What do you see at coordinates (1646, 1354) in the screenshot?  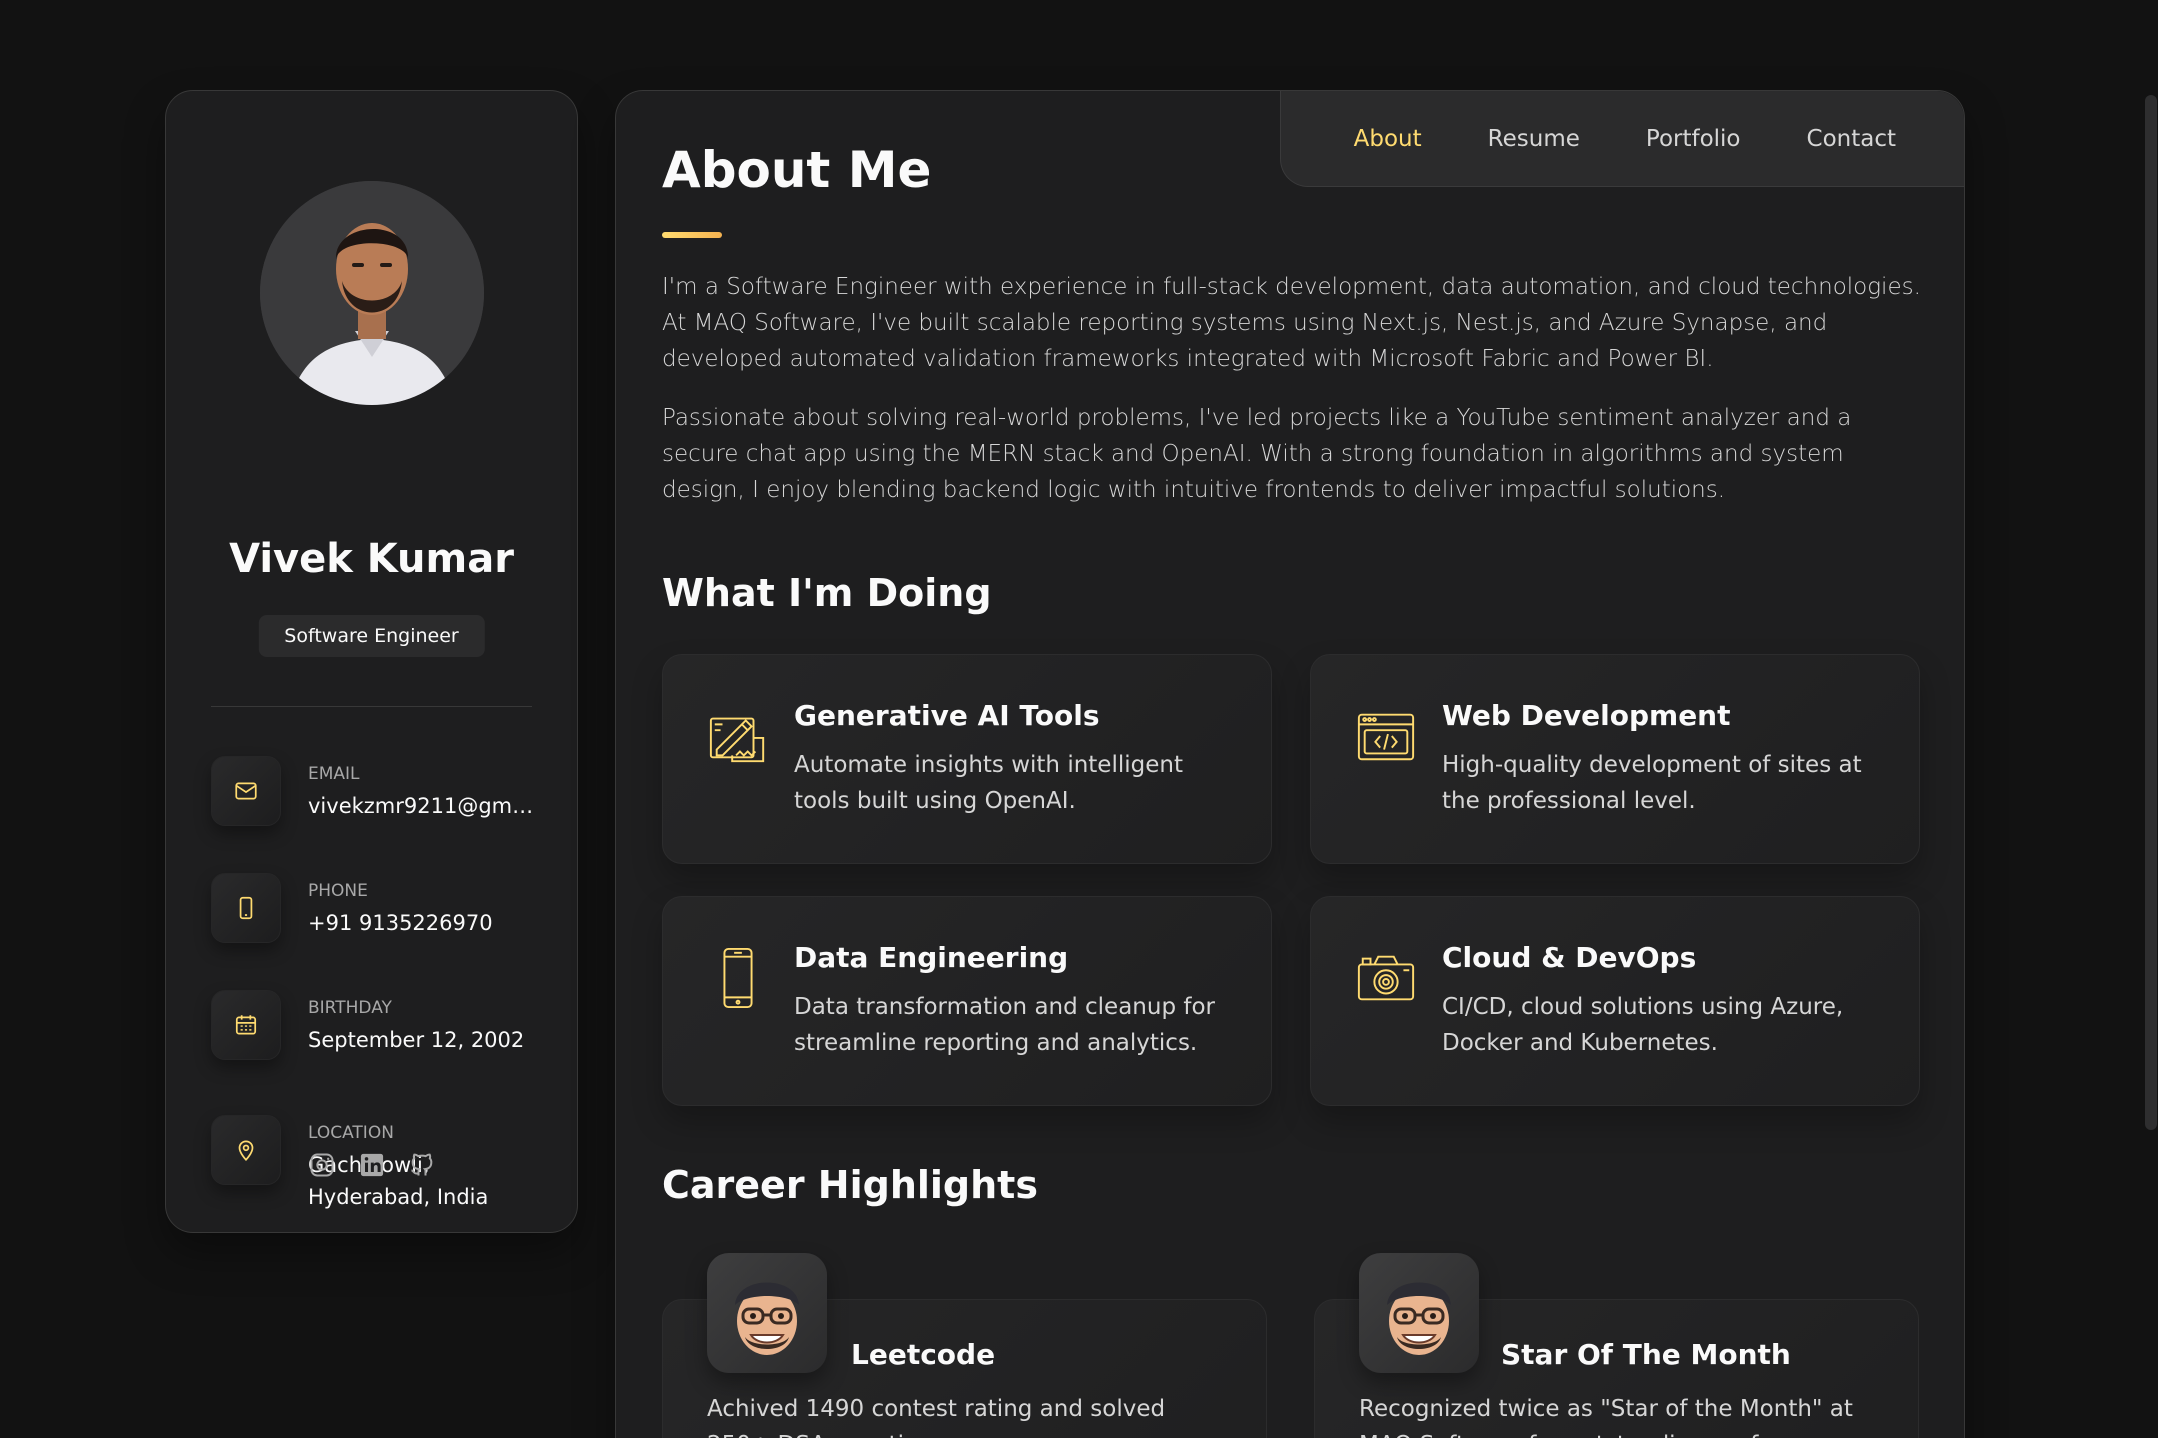 I see `highlight-title: Star Of The Month` at bounding box center [1646, 1354].